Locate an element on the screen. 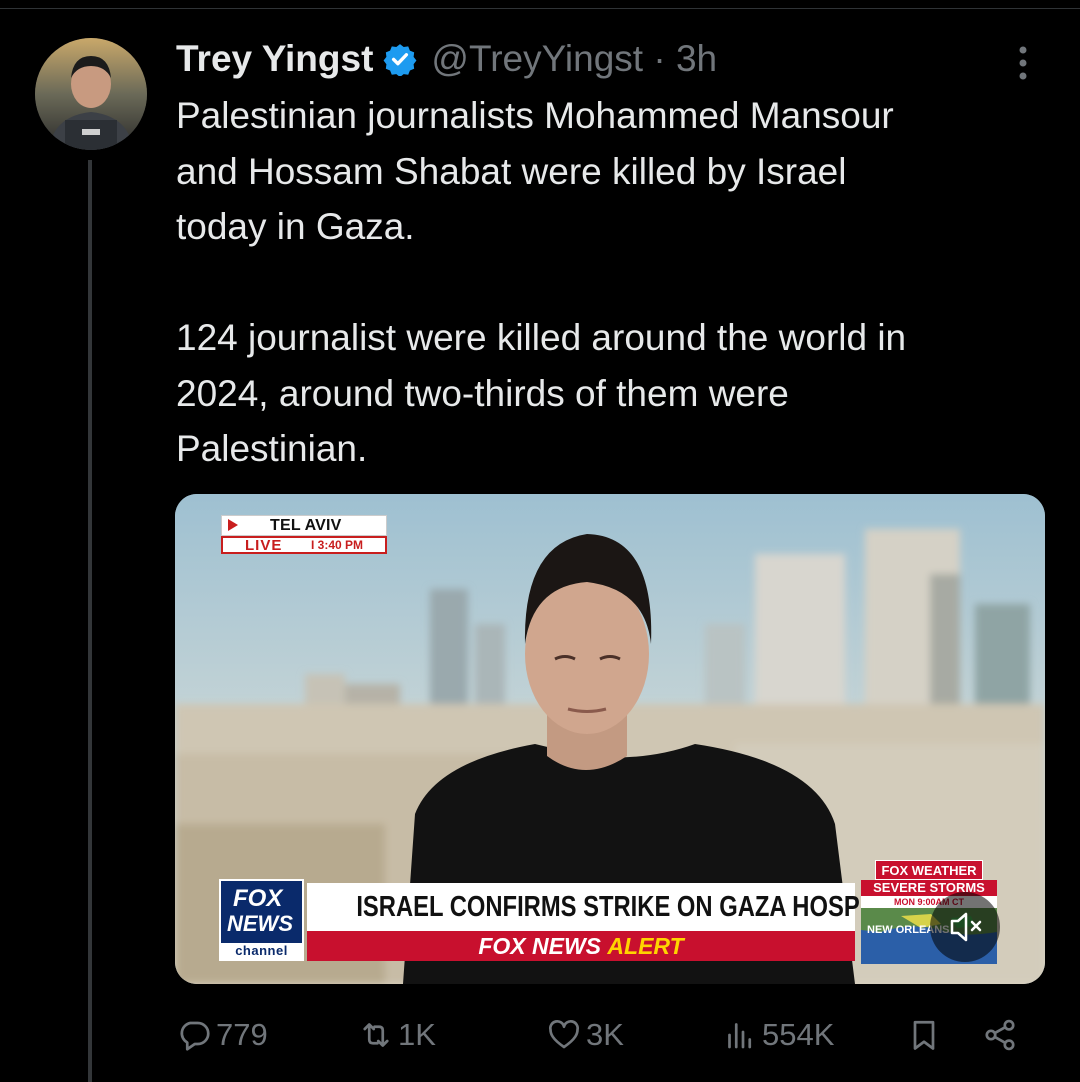 The height and width of the screenshot is (1082, 1080). news-headline: ISRAEL CONFIRMS STRIKE ON GAZA HOSPITAL is located at coordinates (609, 907).